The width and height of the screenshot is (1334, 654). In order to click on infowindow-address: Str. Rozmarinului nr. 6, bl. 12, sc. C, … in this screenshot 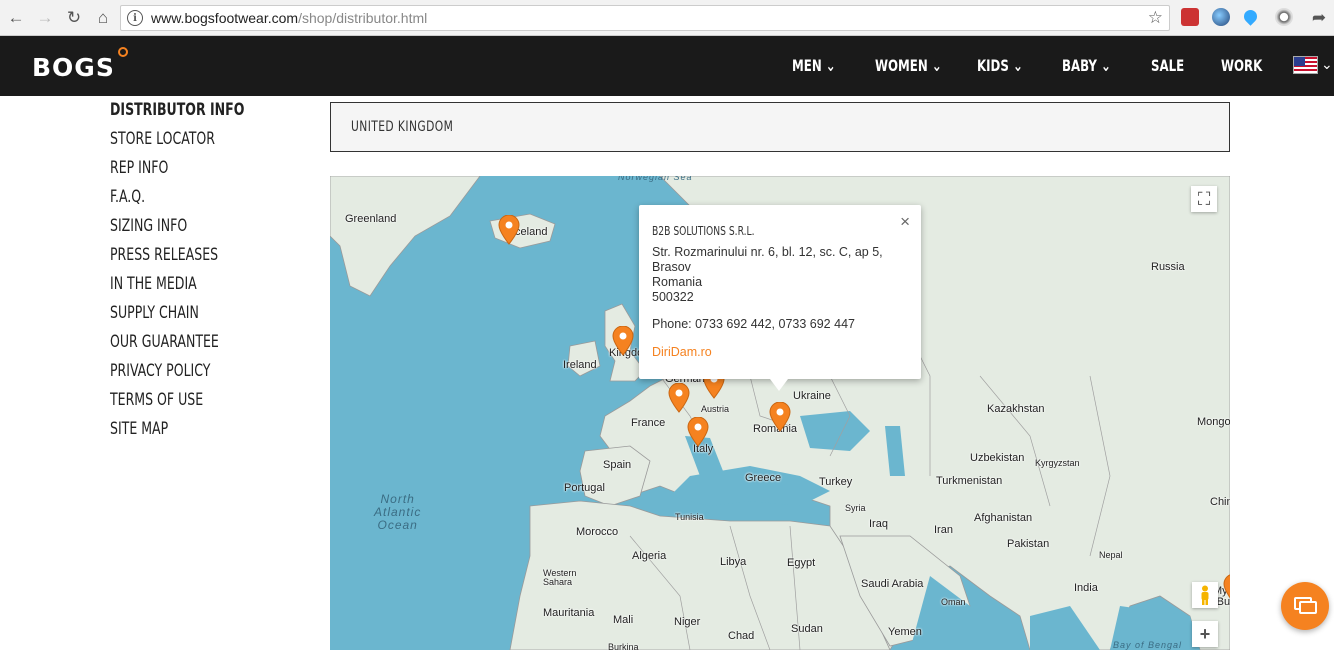, I will do `click(767, 252)`.